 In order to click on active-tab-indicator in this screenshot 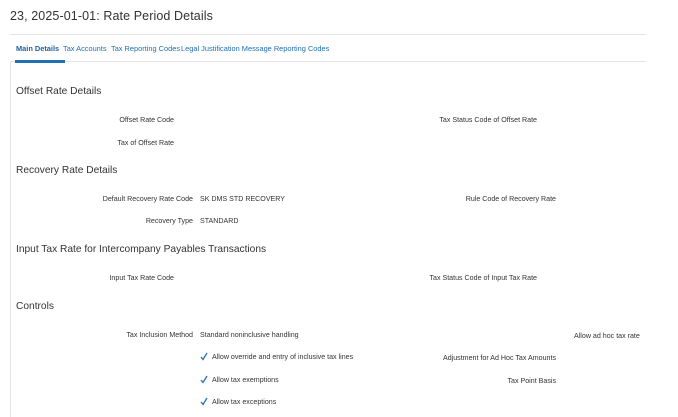, I will do `click(40, 61)`.